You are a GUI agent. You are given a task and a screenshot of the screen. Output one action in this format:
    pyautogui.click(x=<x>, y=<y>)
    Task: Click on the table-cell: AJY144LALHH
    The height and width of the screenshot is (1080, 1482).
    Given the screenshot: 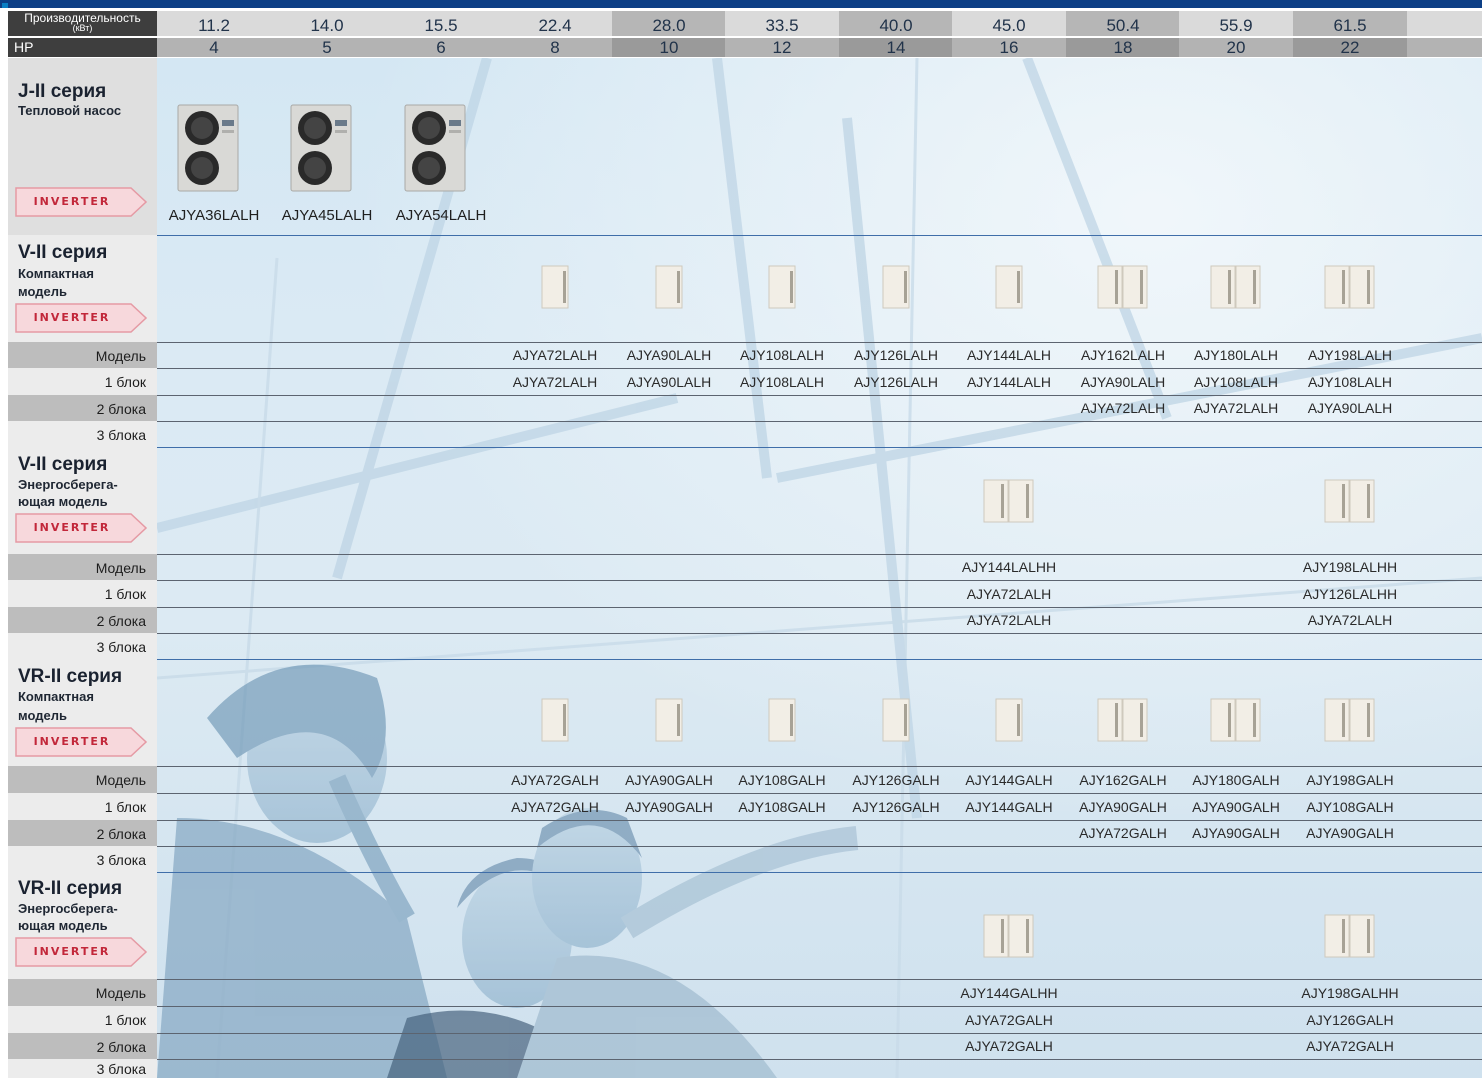 What is the action you would take?
    pyautogui.click(x=1009, y=567)
    